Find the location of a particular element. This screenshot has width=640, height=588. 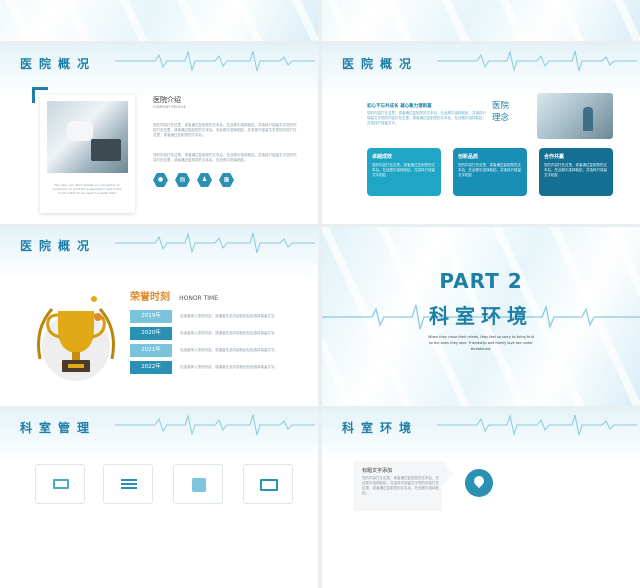

year-badge: 2019年 is located at coordinates (151, 316).